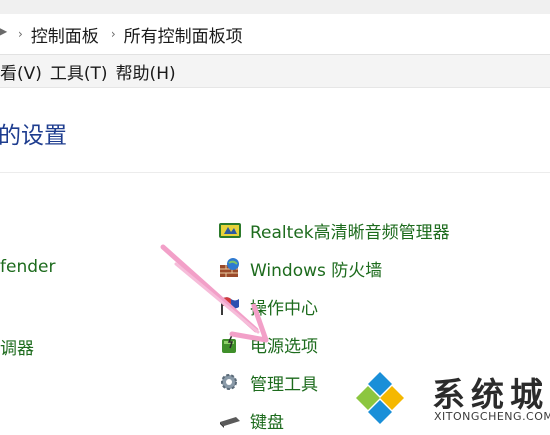 The height and width of the screenshot is (435, 550). I want to click on logo-diamond-icon, so click(380, 398).